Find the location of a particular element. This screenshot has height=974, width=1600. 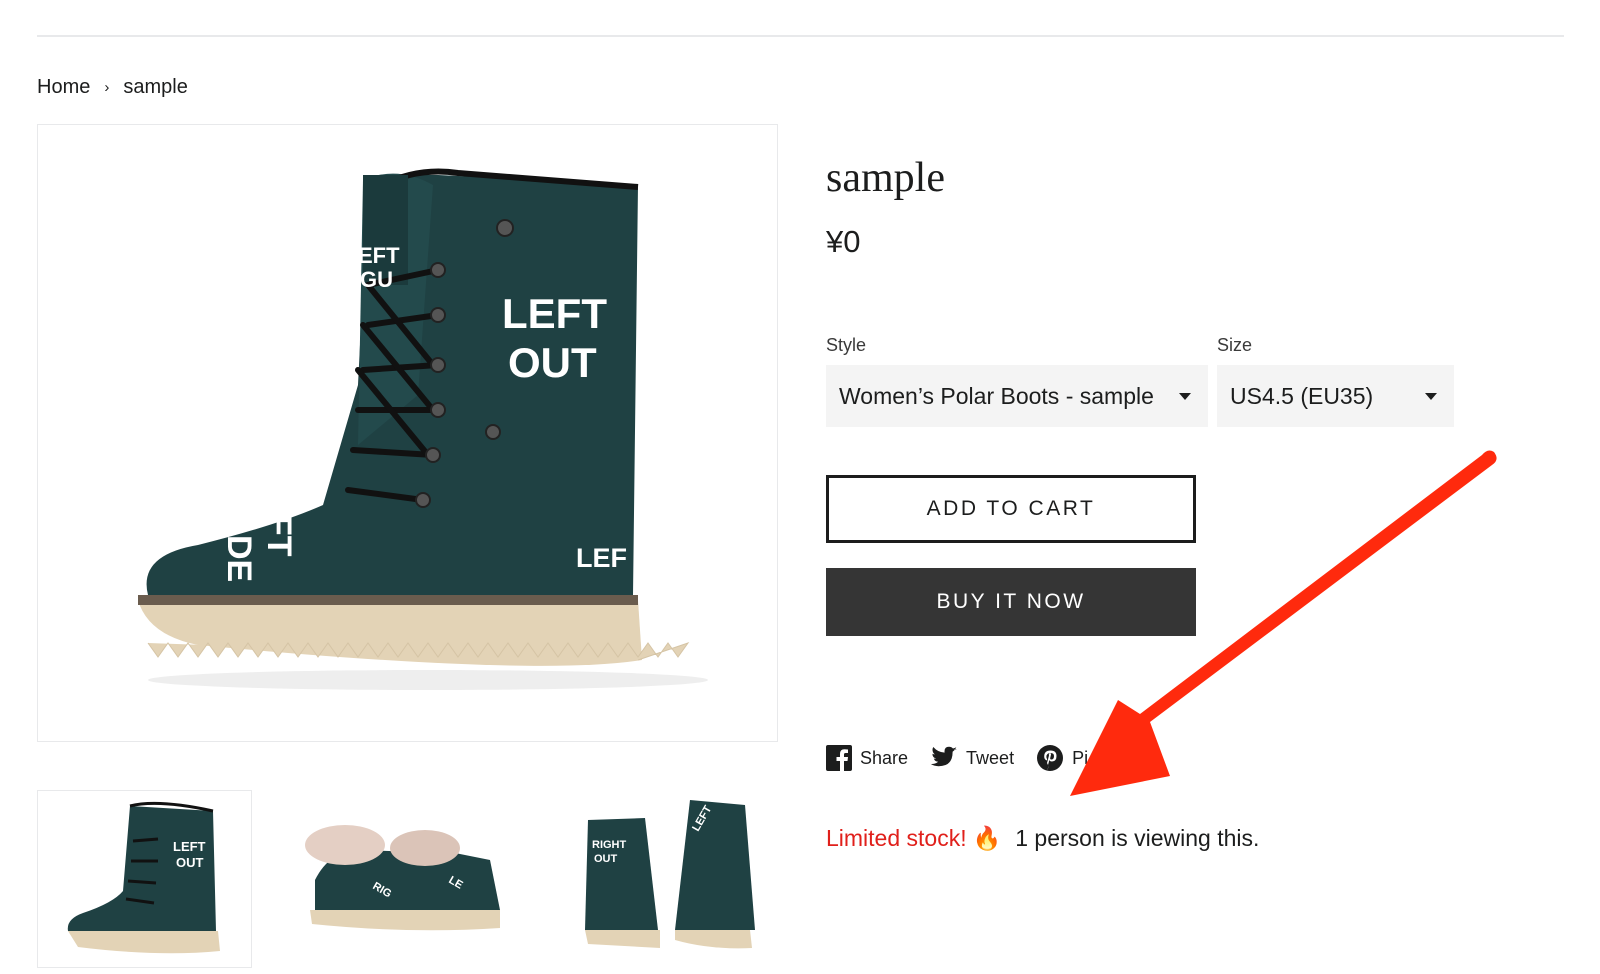

breadcrumb: Home › sample is located at coordinates (112, 87).